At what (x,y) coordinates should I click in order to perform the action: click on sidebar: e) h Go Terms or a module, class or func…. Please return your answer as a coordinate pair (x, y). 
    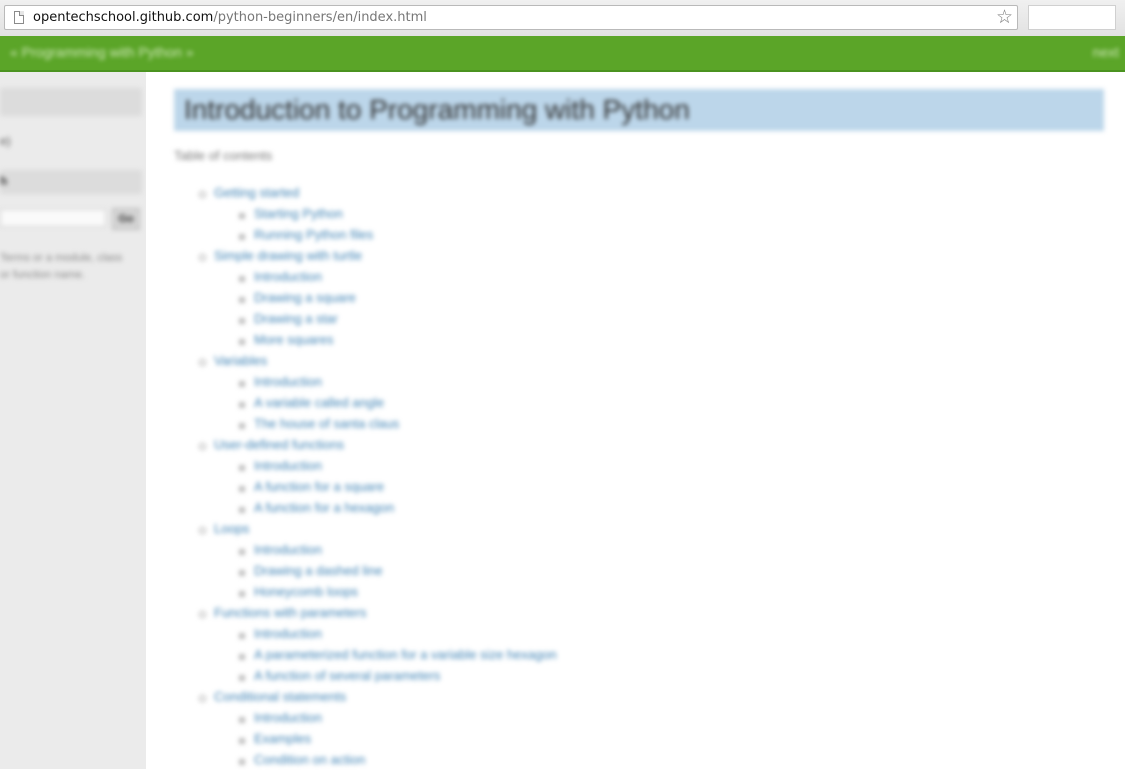
    Looking at the image, I should click on (73, 420).